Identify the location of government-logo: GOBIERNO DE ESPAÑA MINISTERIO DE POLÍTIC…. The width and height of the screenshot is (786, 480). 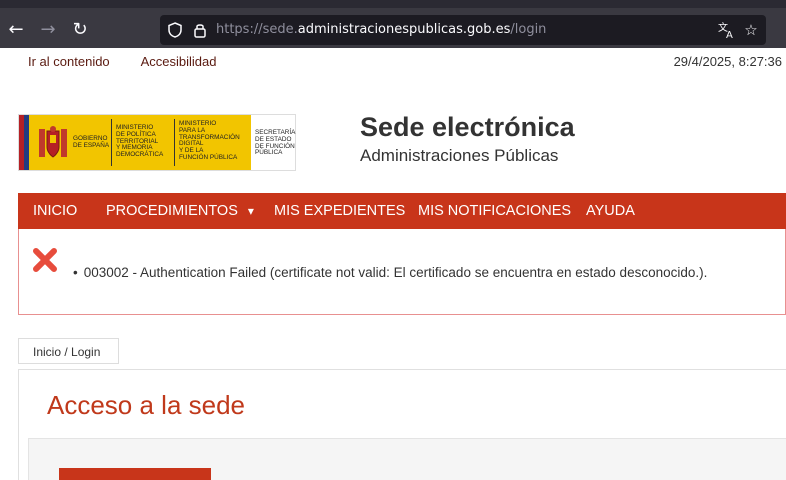
(157, 142).